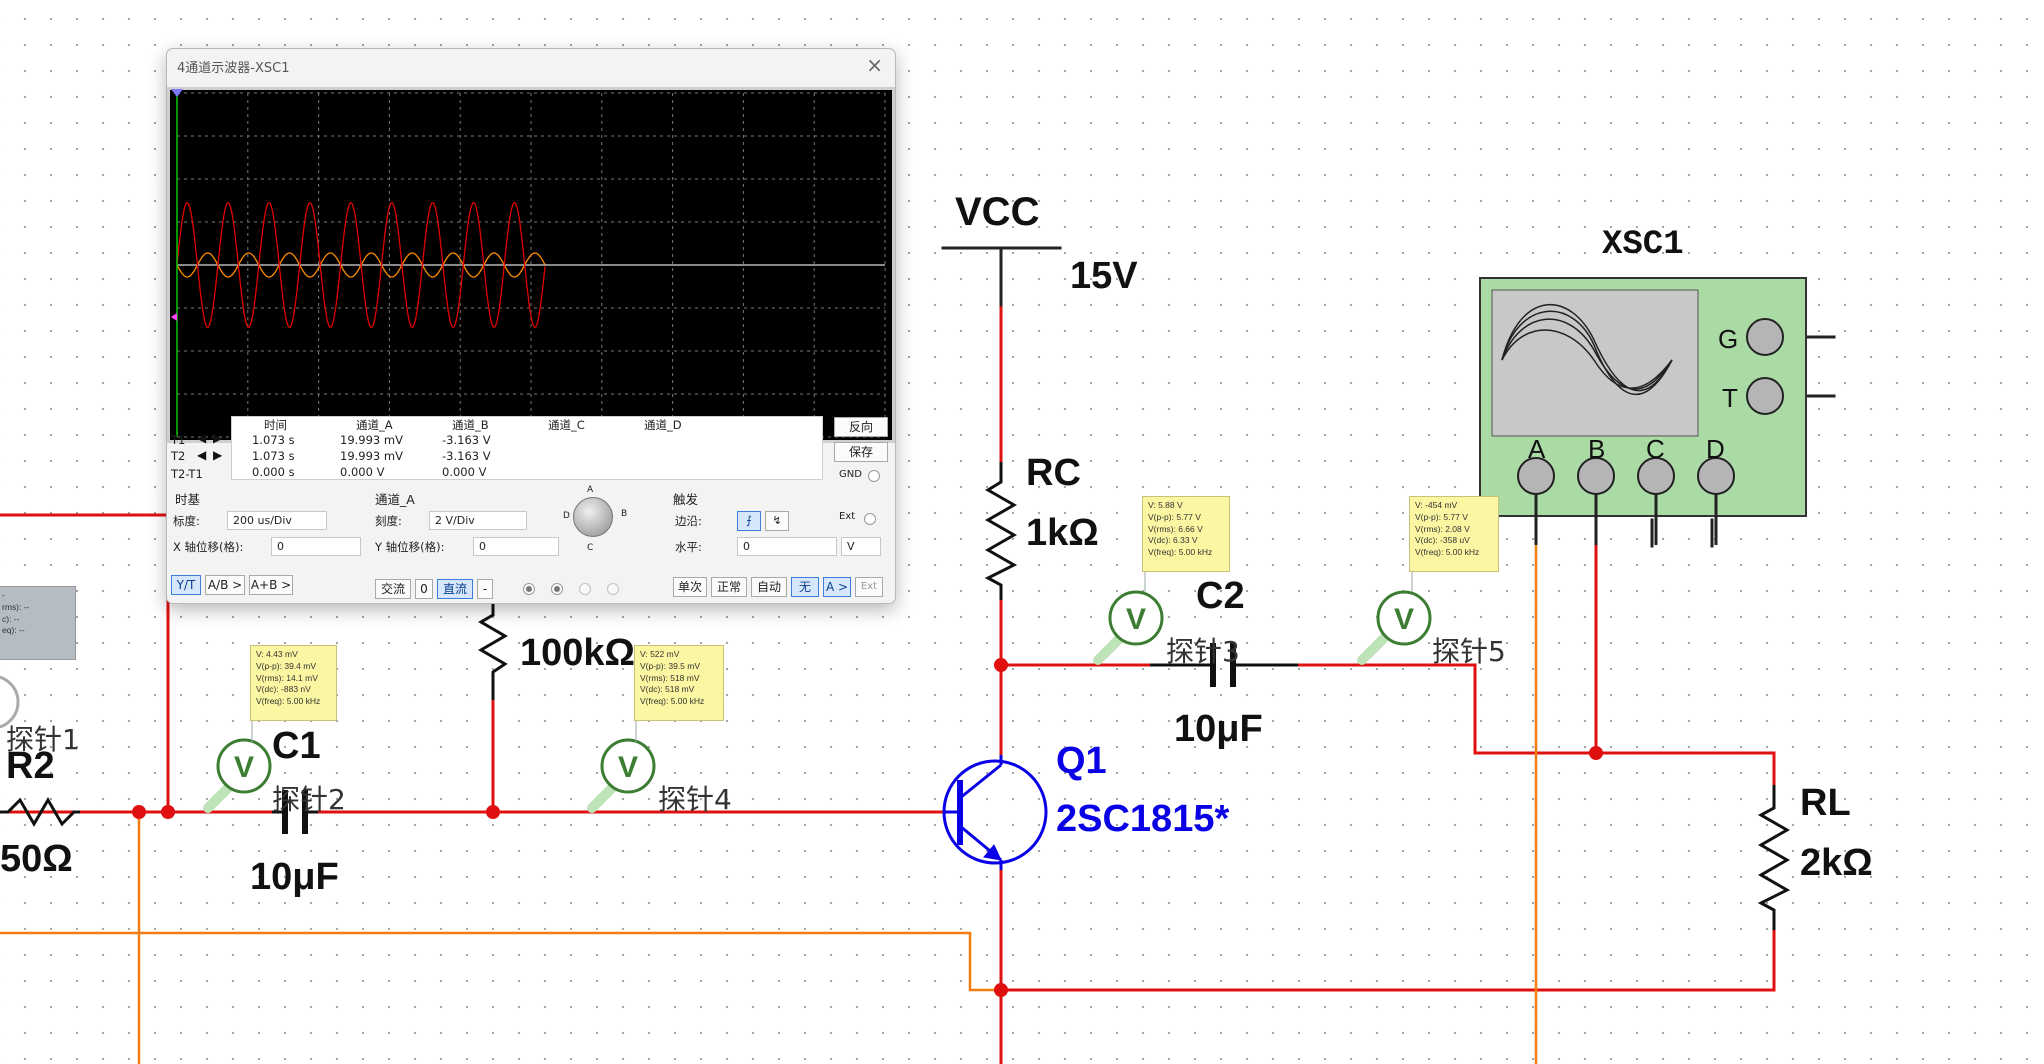  Describe the element at coordinates (217, 455) in the screenshot. I see `t2-right-arrow-icon: ▶` at that location.